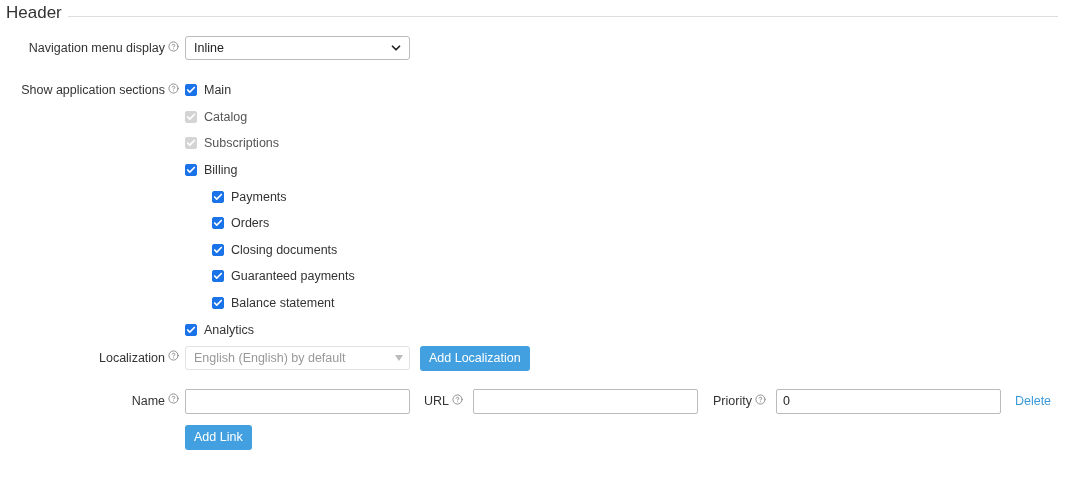 The height and width of the screenshot is (478, 1066). Describe the element at coordinates (34, 13) in the screenshot. I see `section-title: Header` at that location.